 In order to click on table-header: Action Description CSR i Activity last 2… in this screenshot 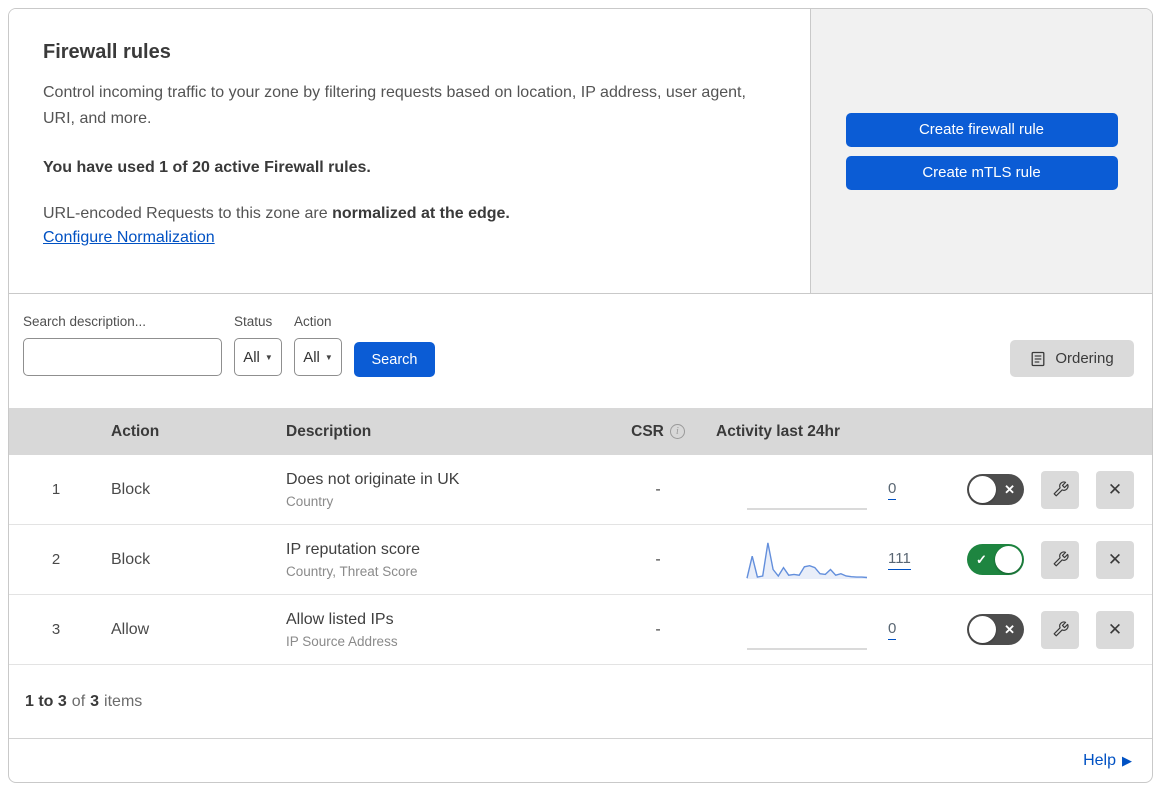, I will do `click(580, 431)`.